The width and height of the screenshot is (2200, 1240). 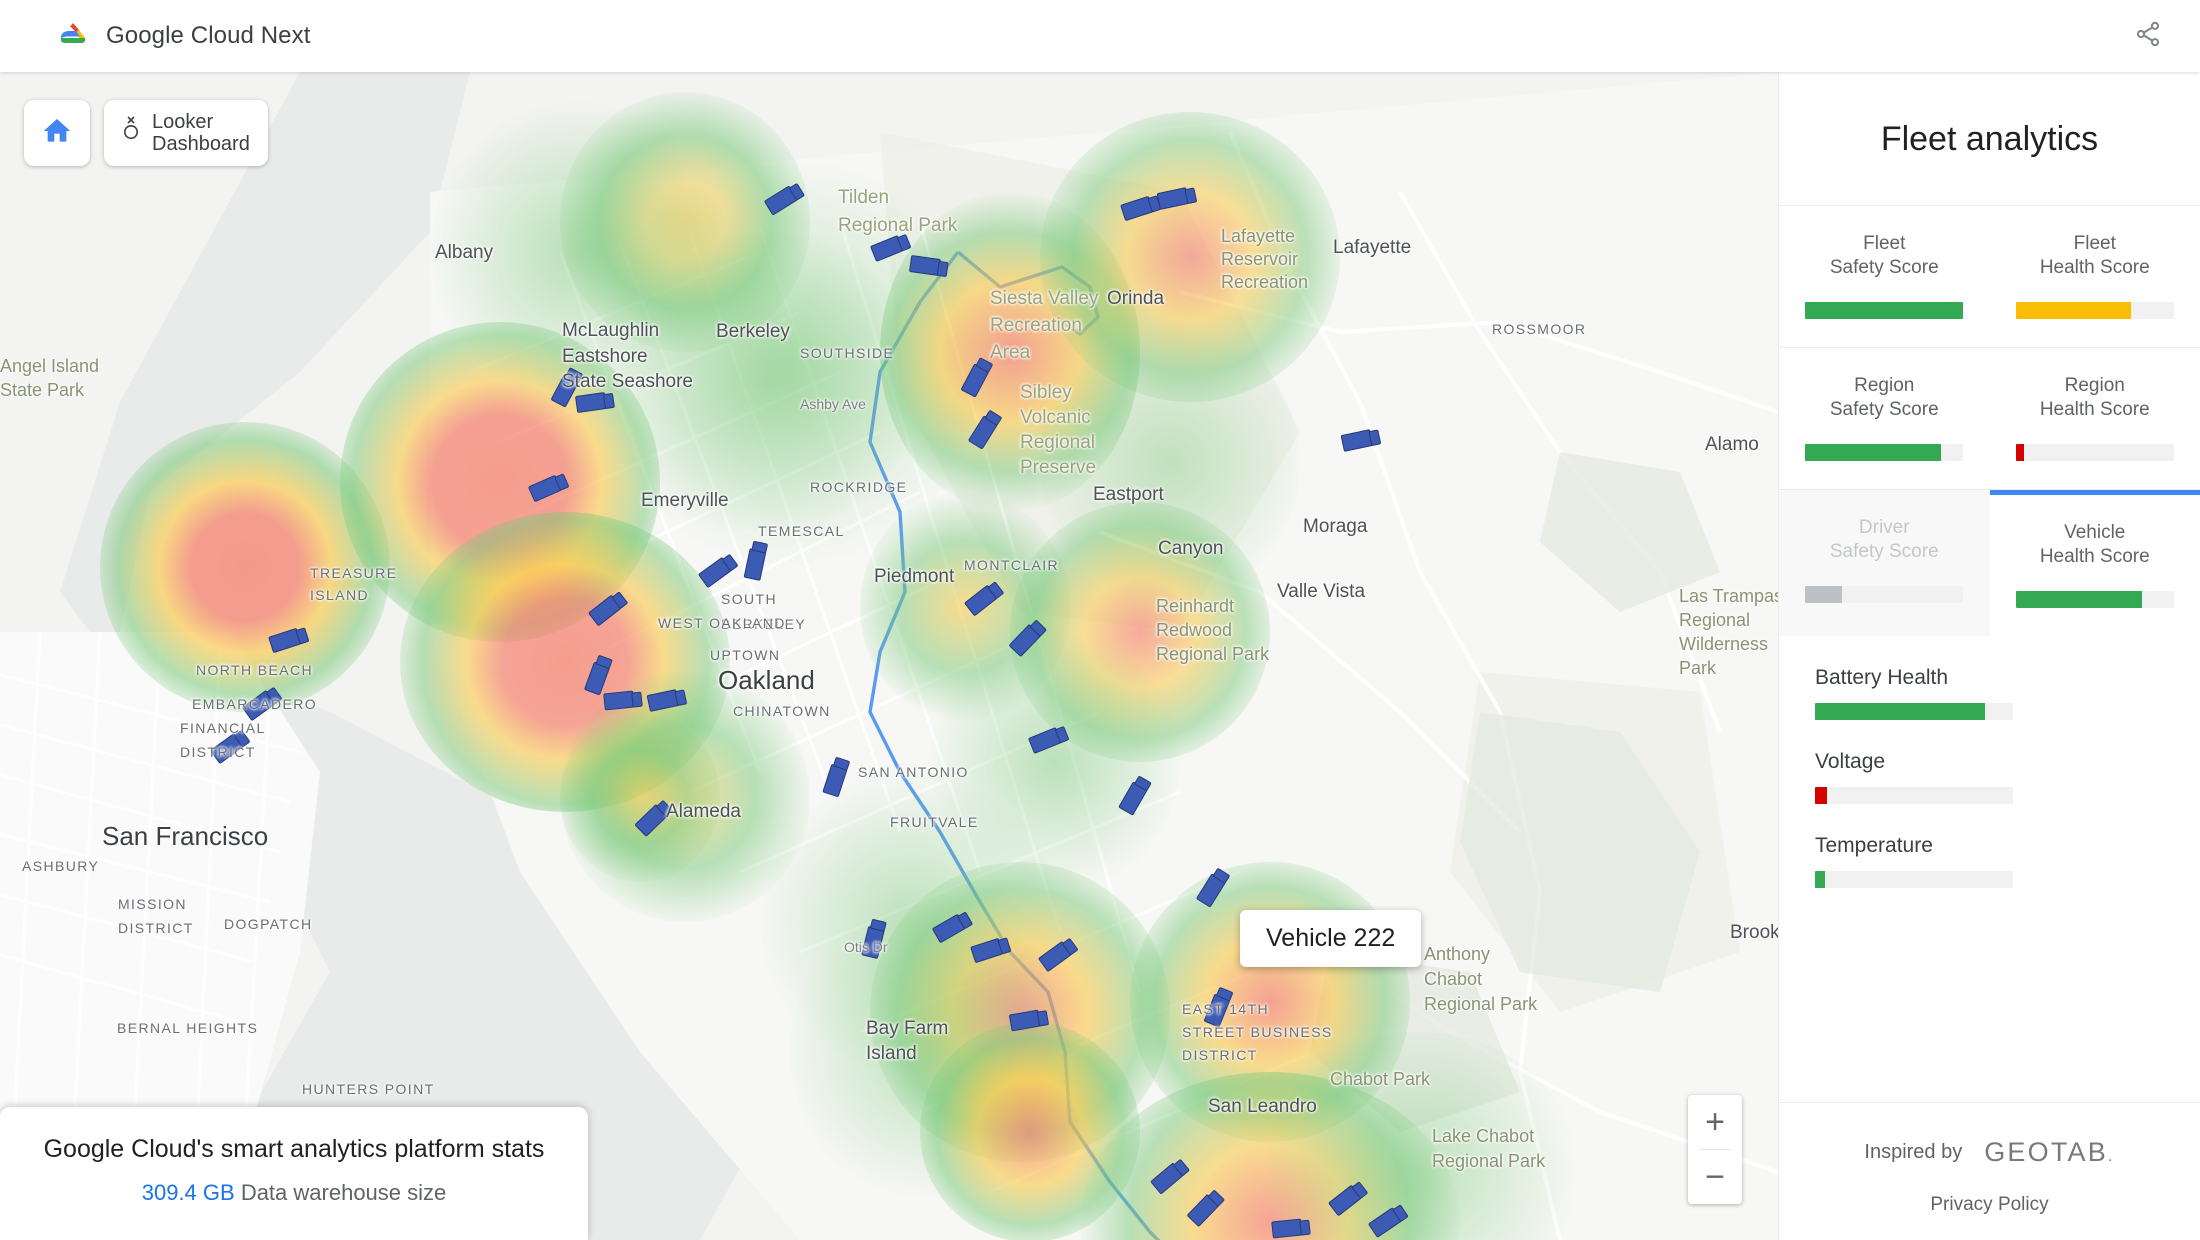 I want to click on panel-spacer, so click(x=1989, y=1010).